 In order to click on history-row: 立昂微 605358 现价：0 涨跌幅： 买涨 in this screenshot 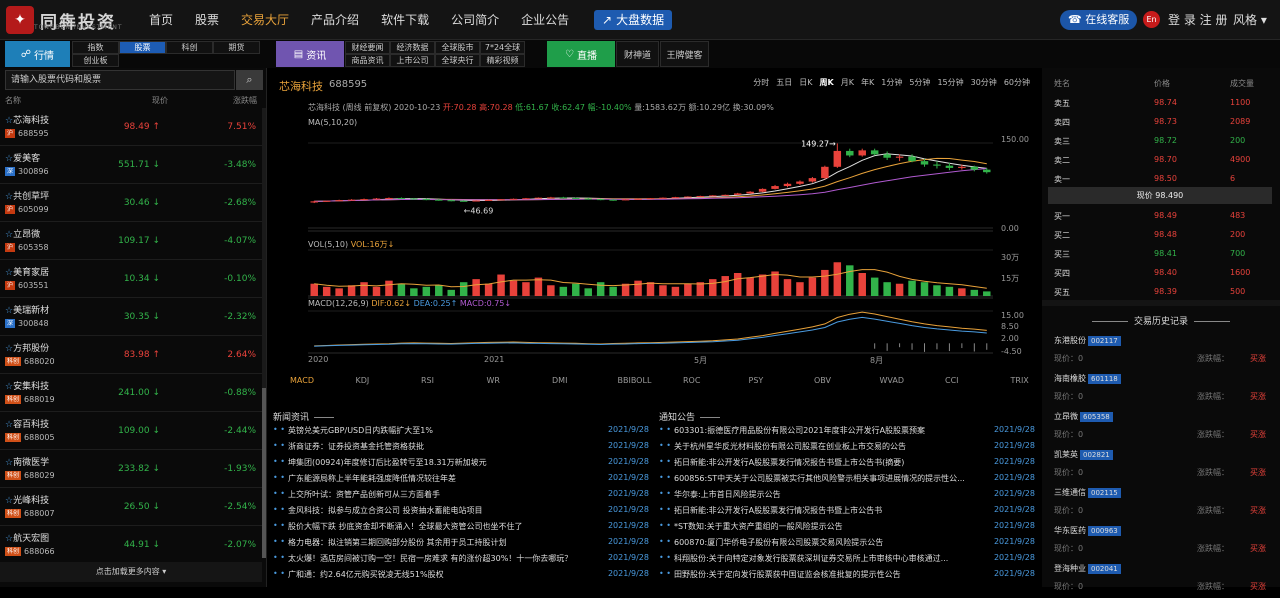, I will do `click(1165, 427)`.